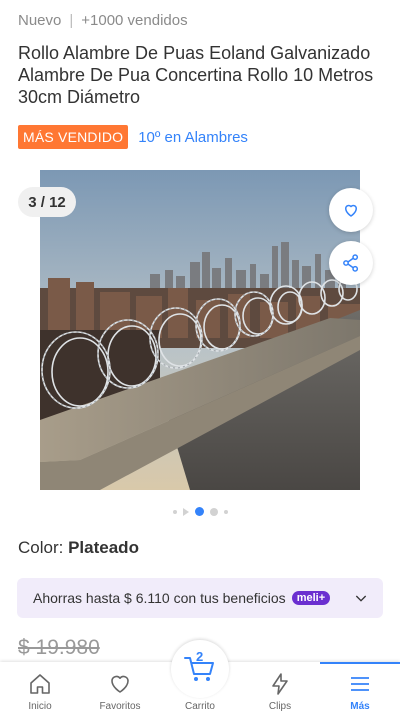 The image size is (400, 724). Describe the element at coordinates (200, 656) in the screenshot. I see `cart-count: 2` at that location.